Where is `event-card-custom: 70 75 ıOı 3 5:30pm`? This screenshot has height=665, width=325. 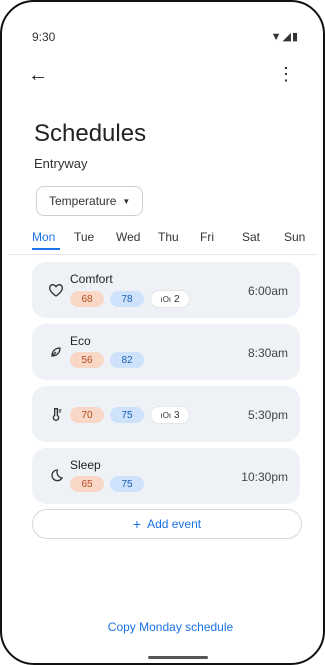 event-card-custom: 70 75 ıOı 3 5:30pm is located at coordinates (166, 414).